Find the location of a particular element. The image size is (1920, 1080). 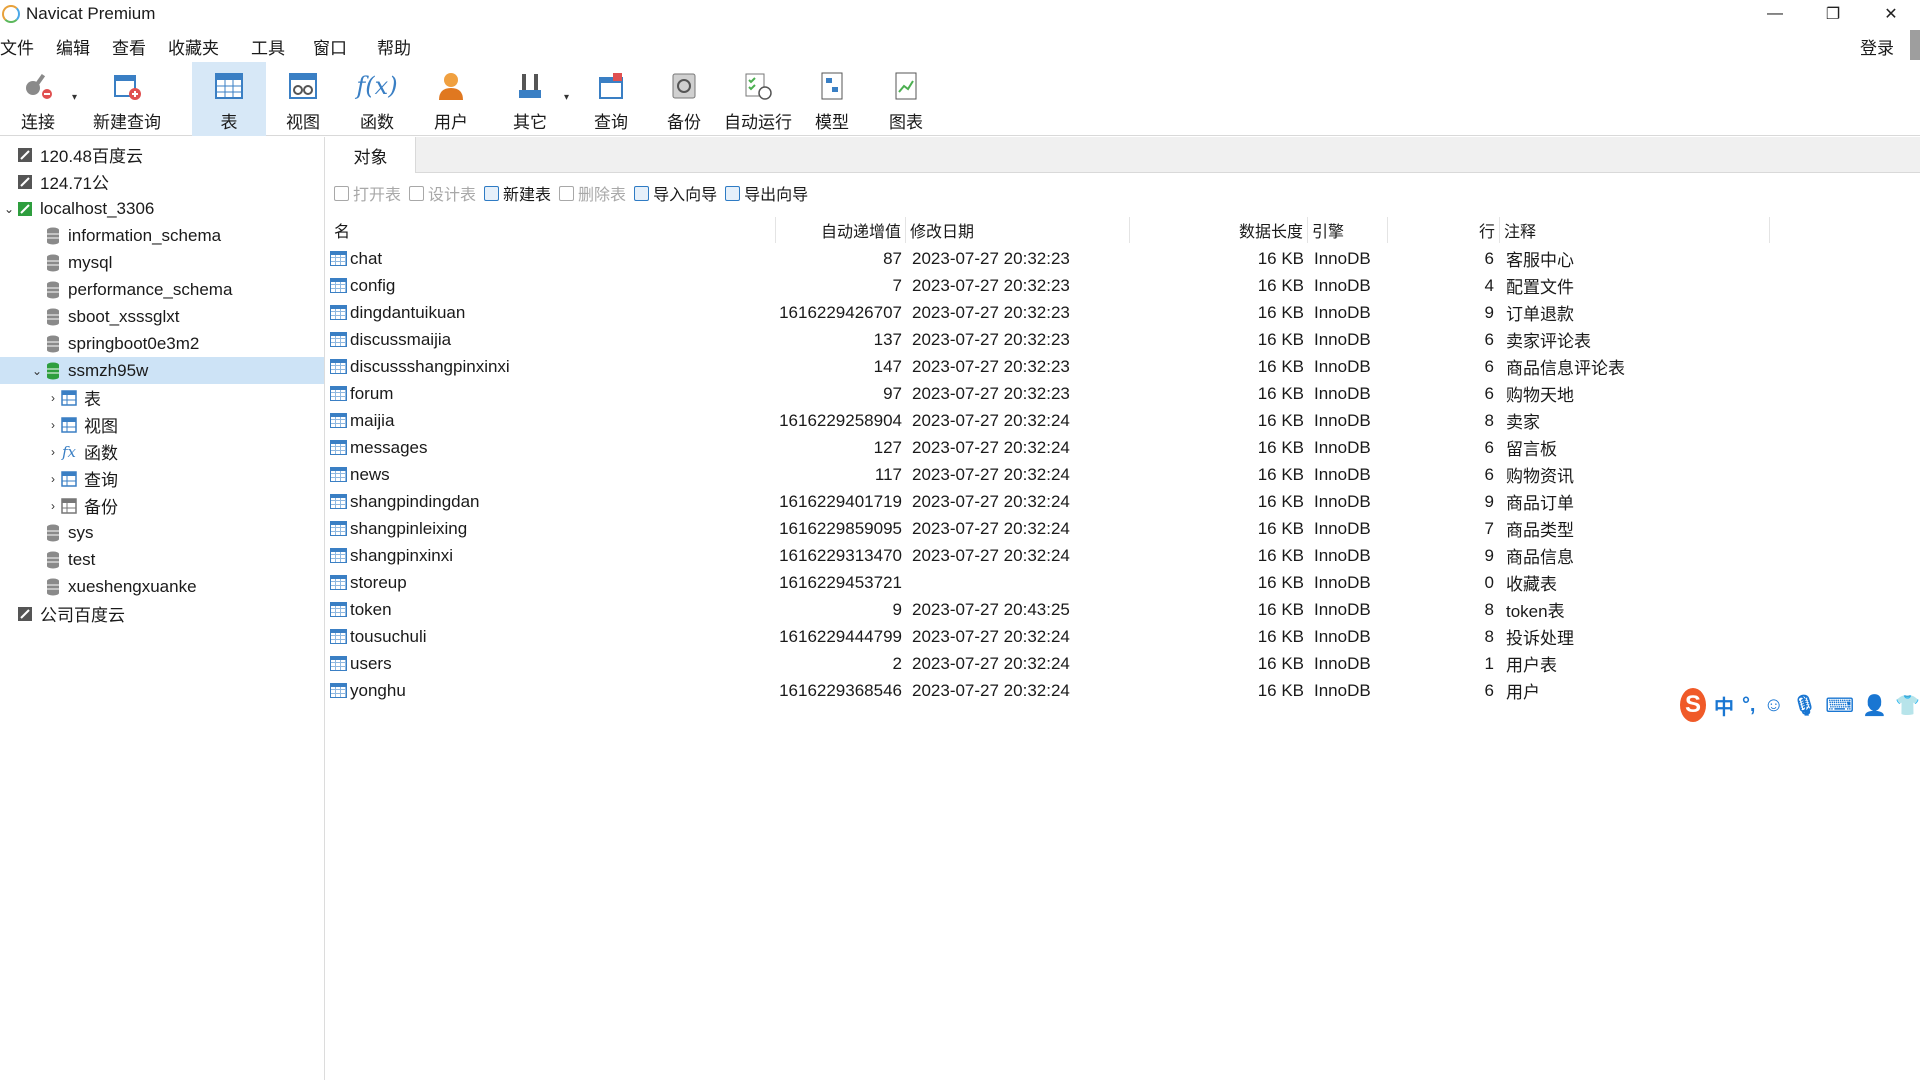

tree-item: 124.71公 is located at coordinates (162, 181).